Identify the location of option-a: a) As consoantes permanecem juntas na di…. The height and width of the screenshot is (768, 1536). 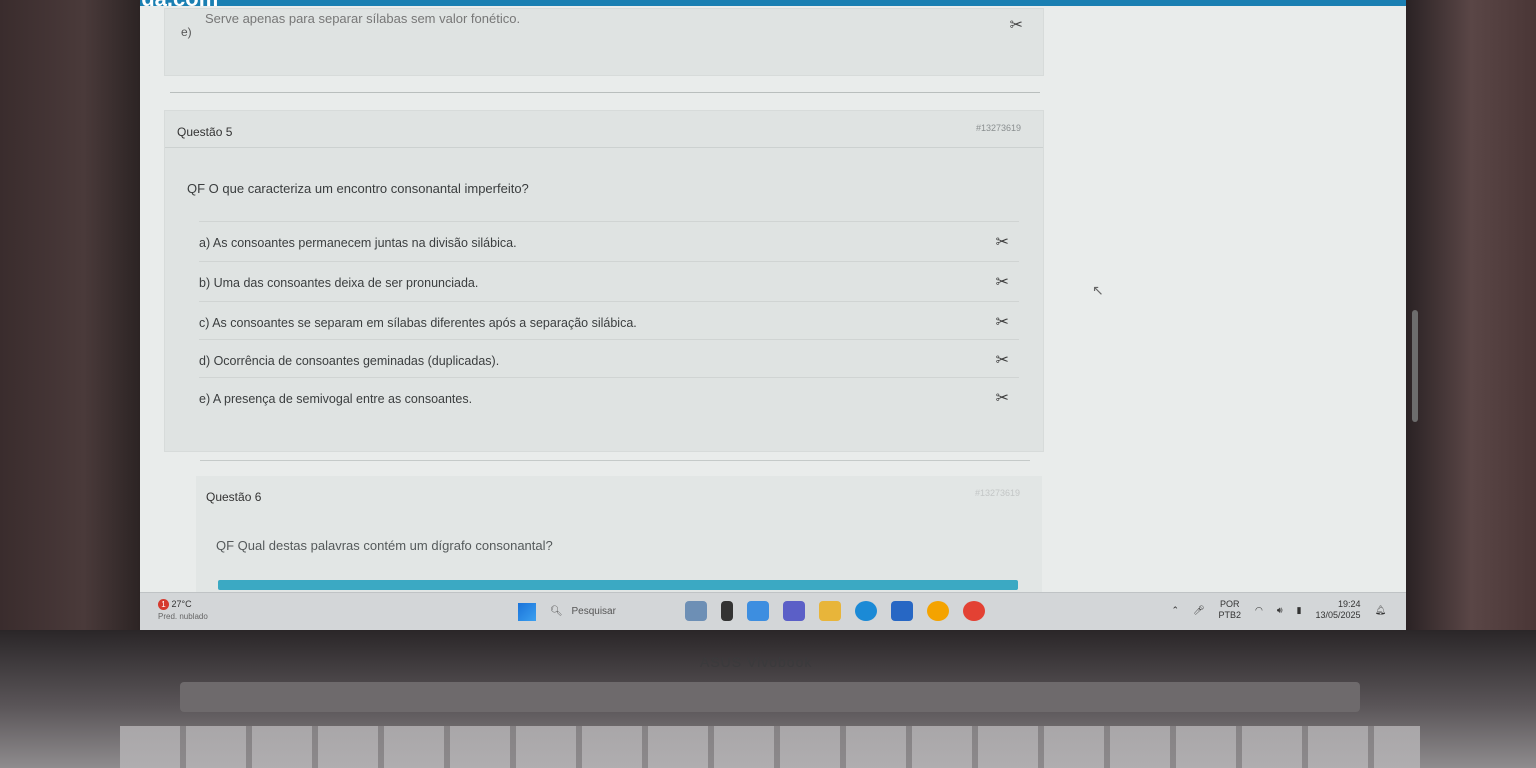
(609, 240).